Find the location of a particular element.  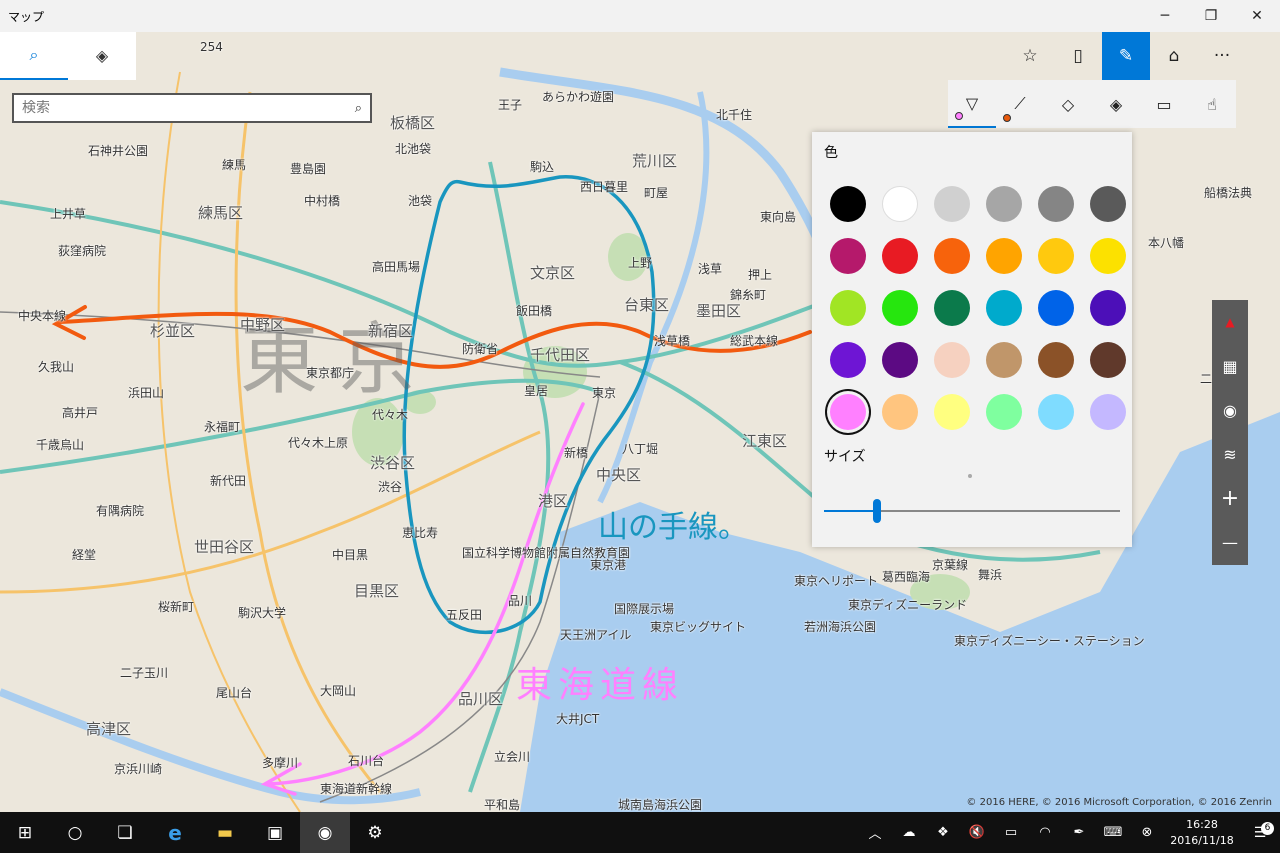

dropbox-button: ❖ is located at coordinates (943, 832).